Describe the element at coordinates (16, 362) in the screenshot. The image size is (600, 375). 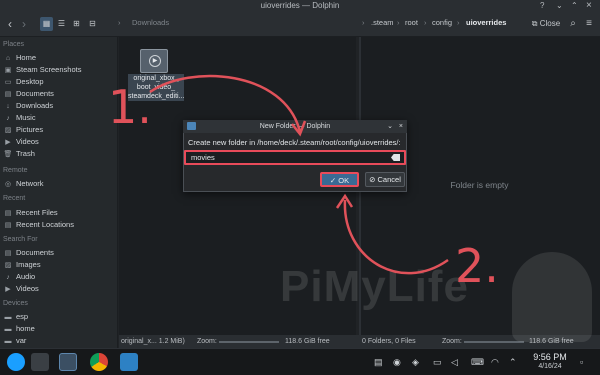
I see `steam-deck-menu-icon` at that location.